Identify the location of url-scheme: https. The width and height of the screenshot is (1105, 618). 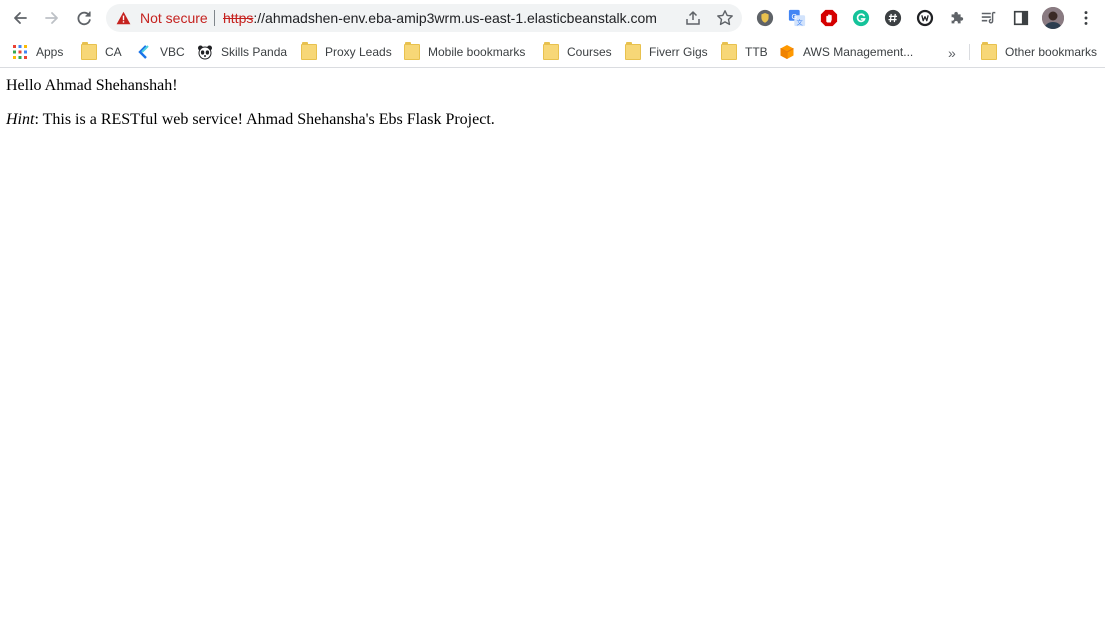
(238, 18).